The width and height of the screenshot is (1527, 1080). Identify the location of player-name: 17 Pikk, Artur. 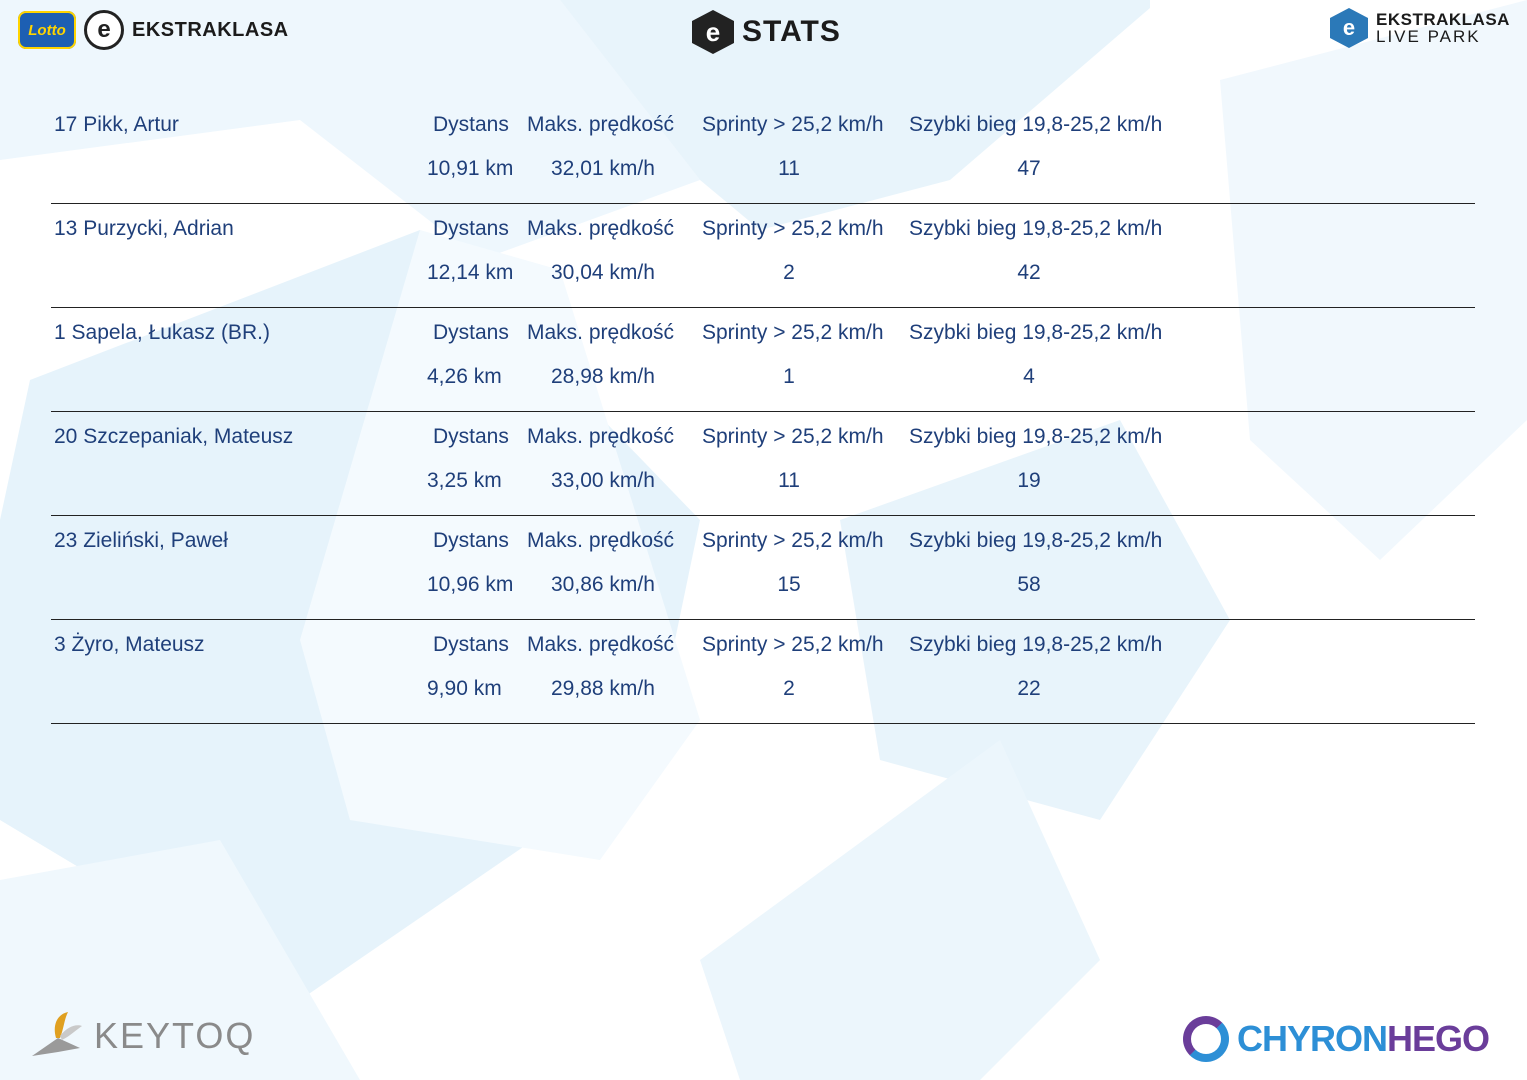
(116, 124).